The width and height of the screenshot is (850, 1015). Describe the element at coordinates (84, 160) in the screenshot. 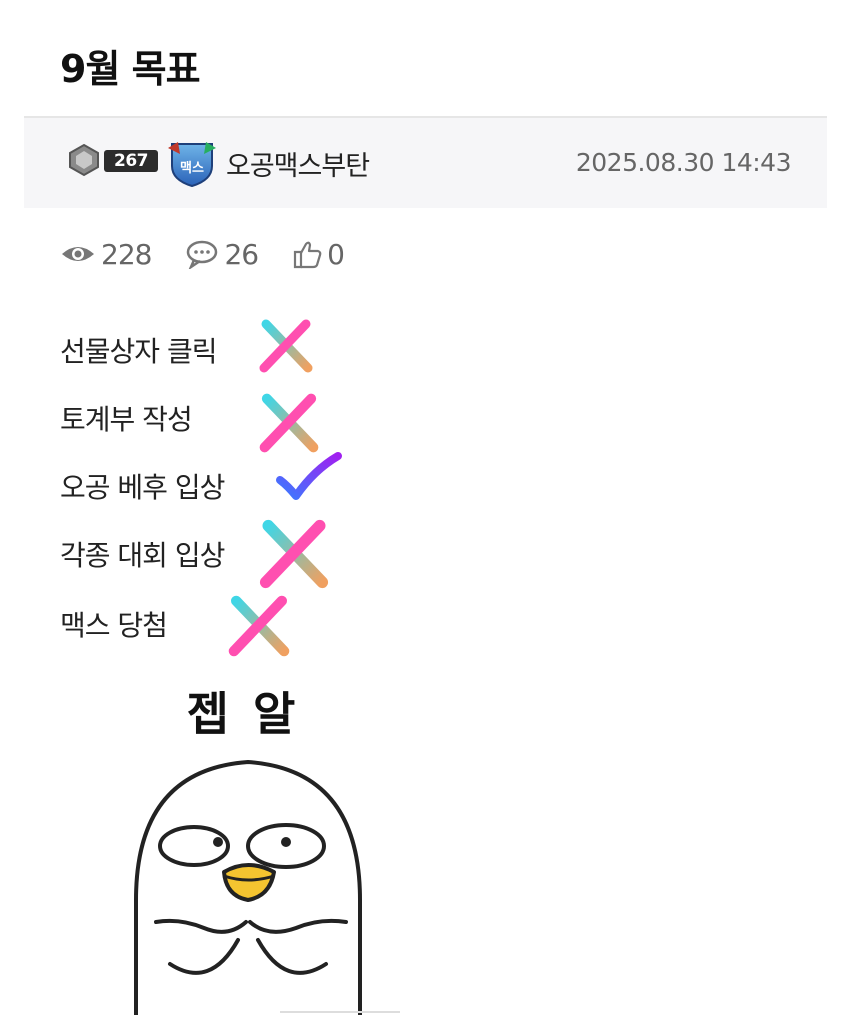

I see `level-gem-icon` at that location.